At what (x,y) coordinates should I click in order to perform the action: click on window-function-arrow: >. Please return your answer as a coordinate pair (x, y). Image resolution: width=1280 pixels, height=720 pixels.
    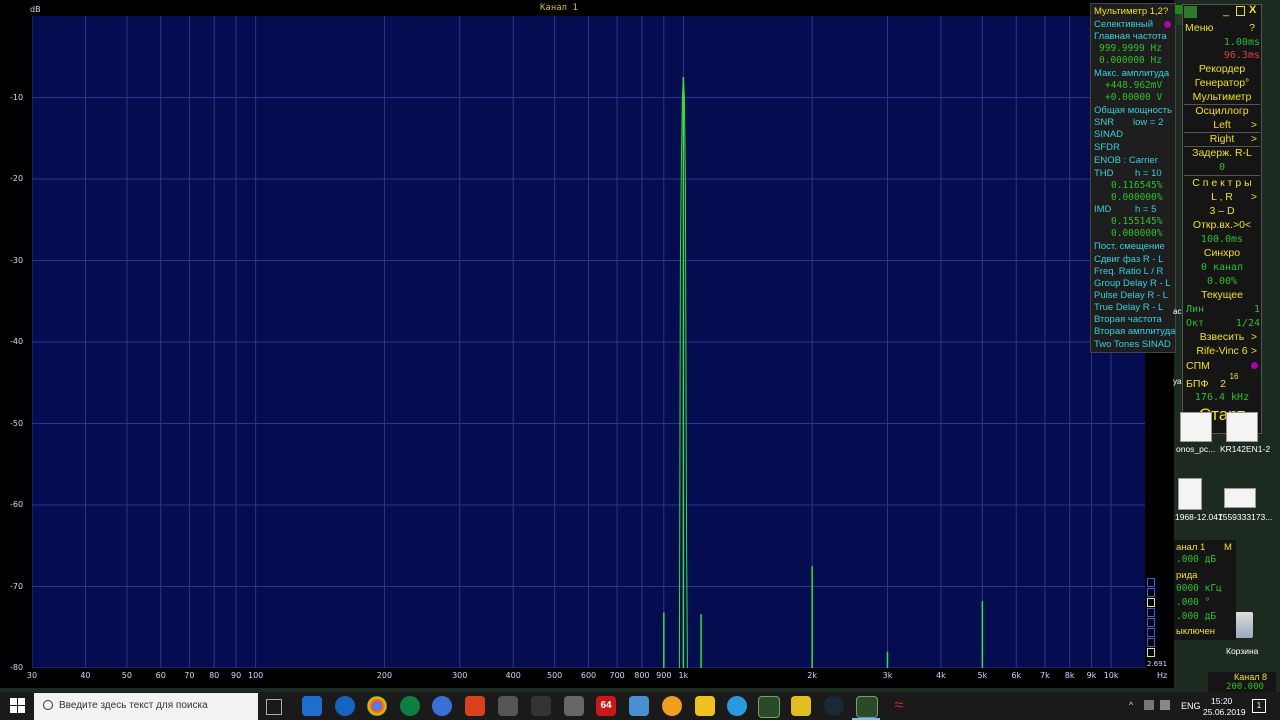
    Looking at the image, I should click on (1219, 351).